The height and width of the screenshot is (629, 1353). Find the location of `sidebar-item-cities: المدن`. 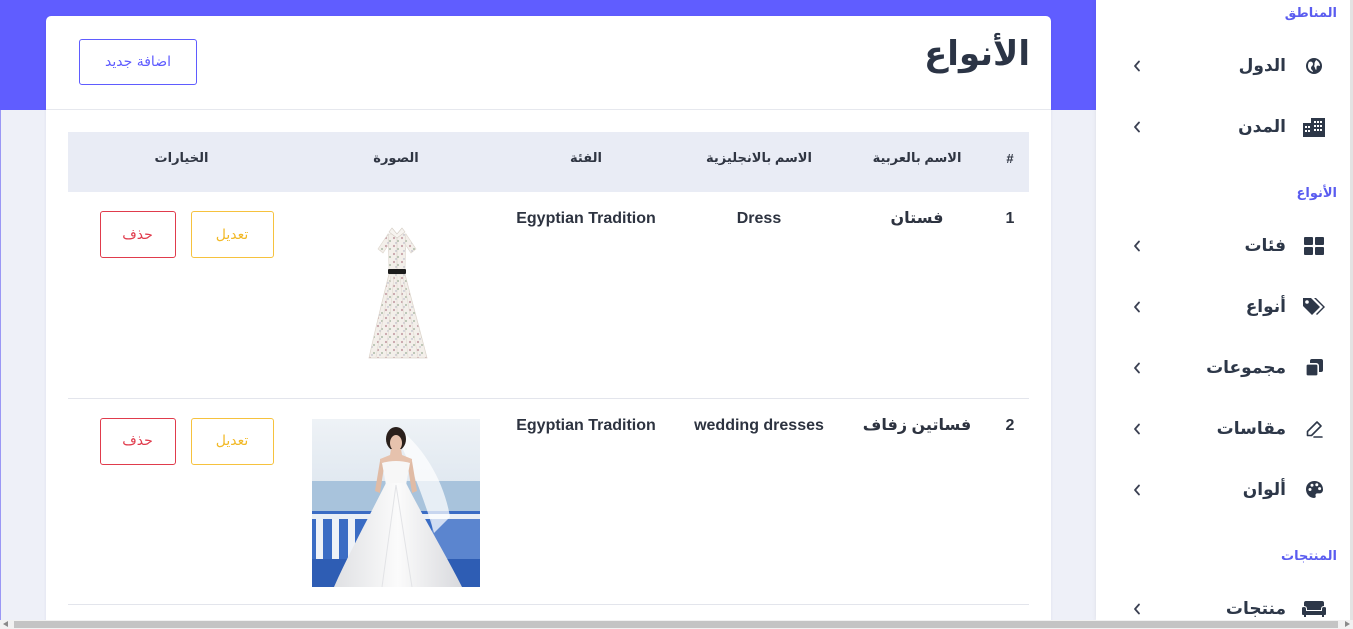

sidebar-item-cities: المدن is located at coordinates (1223, 126).